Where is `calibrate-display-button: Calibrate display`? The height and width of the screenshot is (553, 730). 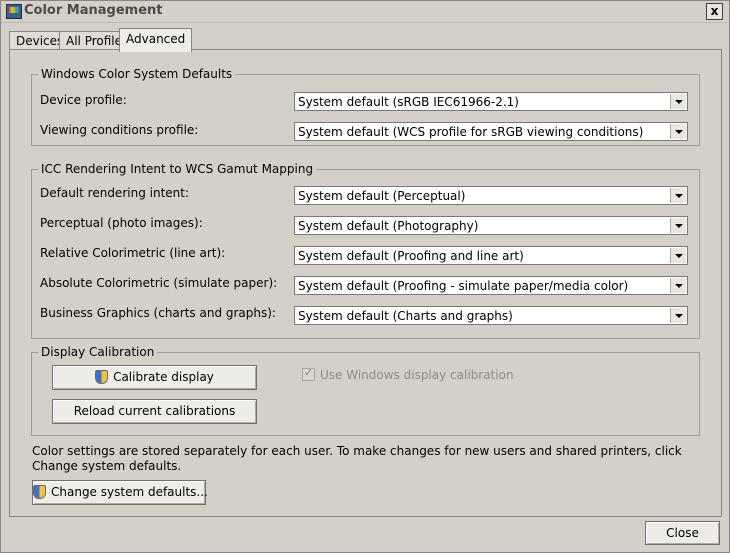
calibrate-display-button: Calibrate display is located at coordinates (154, 377).